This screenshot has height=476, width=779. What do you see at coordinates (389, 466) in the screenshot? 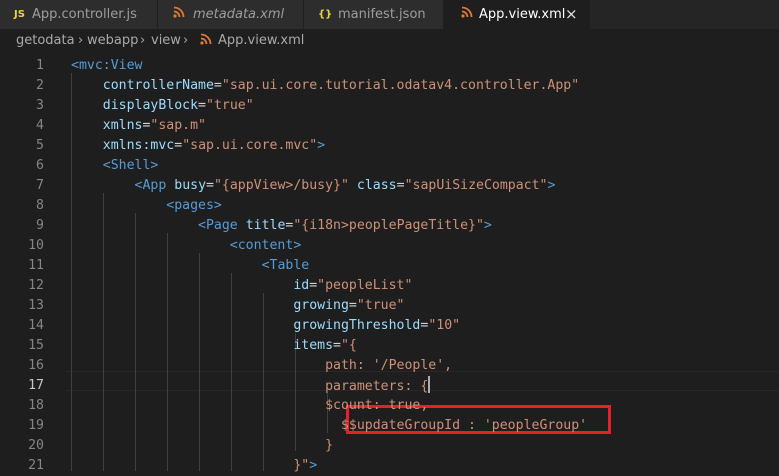
I see `code-line: 21 }">` at bounding box center [389, 466].